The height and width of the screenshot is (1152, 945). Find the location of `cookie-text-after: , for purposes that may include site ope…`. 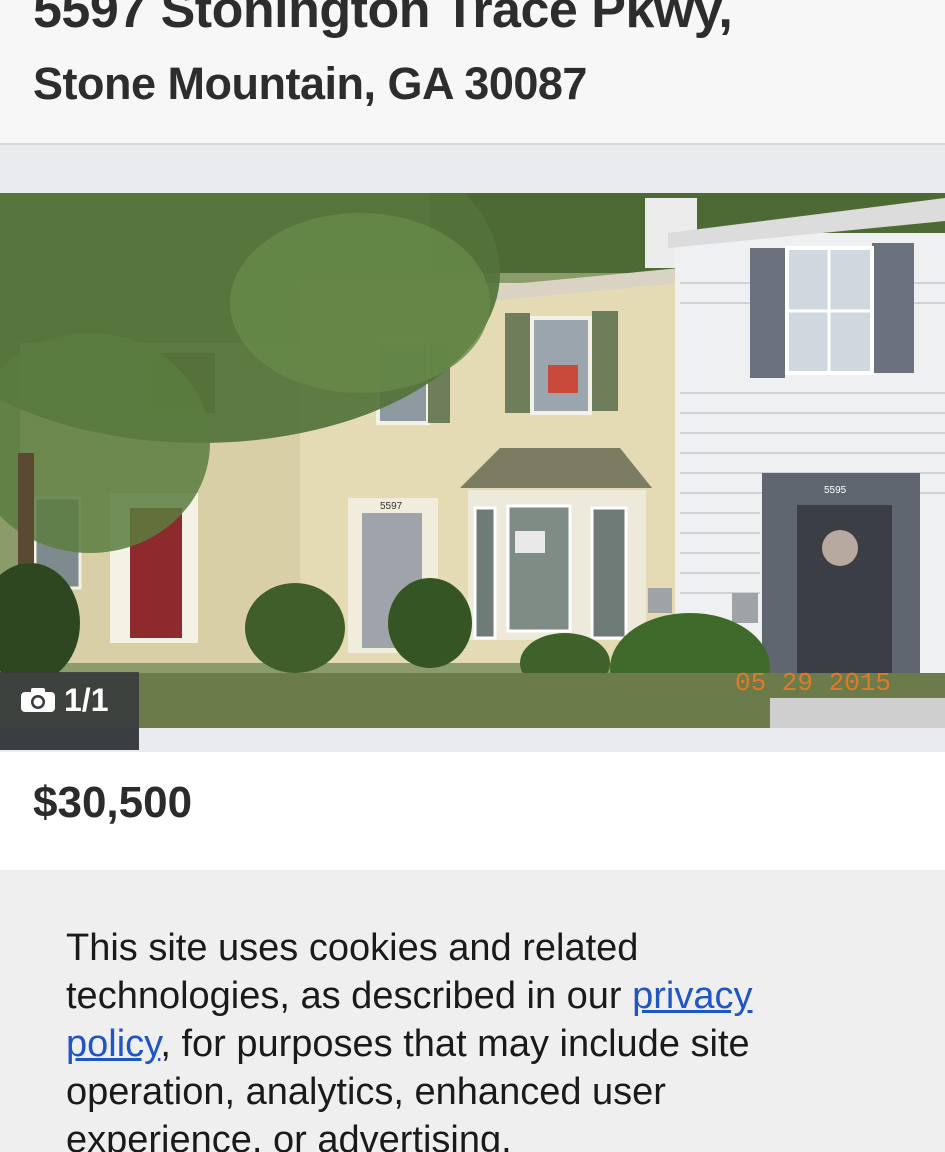

cookie-text-after: , for purposes that may include site ope… is located at coordinates (408, 1087).